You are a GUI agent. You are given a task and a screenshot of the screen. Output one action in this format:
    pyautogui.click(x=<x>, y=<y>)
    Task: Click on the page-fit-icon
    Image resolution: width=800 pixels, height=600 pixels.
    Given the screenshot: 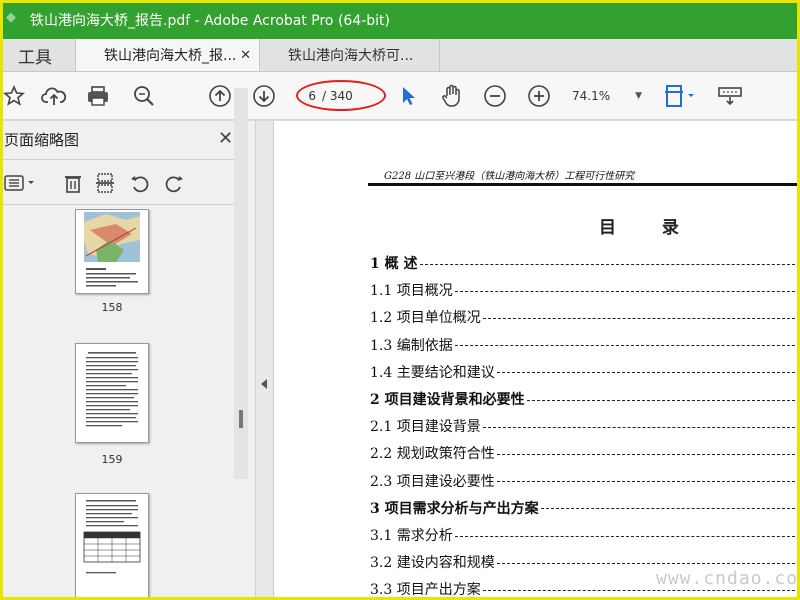 What is the action you would take?
    pyautogui.click(x=680, y=96)
    